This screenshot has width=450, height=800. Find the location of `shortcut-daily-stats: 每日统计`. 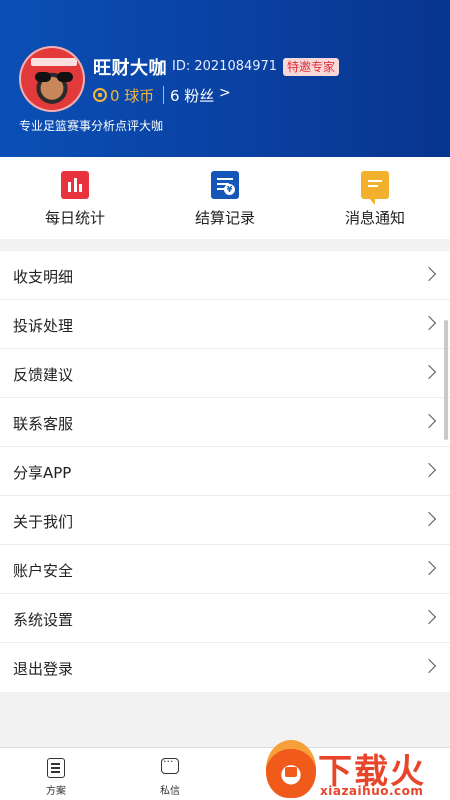

shortcut-daily-stats: 每日统计 is located at coordinates (75, 198).